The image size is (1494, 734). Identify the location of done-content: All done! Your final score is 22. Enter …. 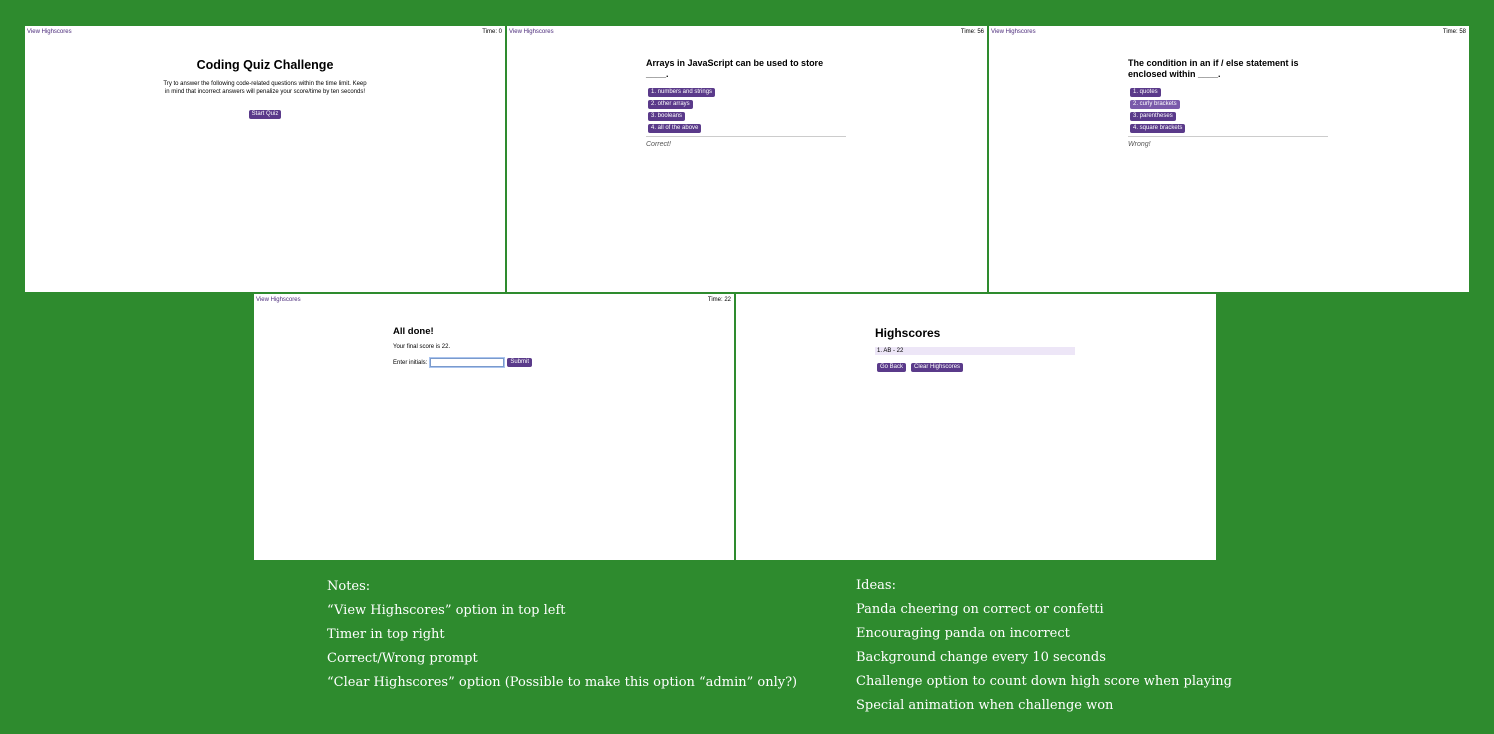
(493, 347).